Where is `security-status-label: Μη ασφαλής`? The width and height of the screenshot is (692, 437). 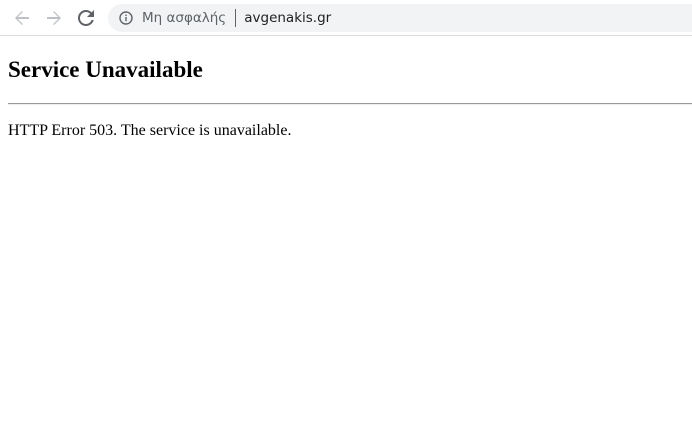 security-status-label: Μη ασφαλής is located at coordinates (184, 18).